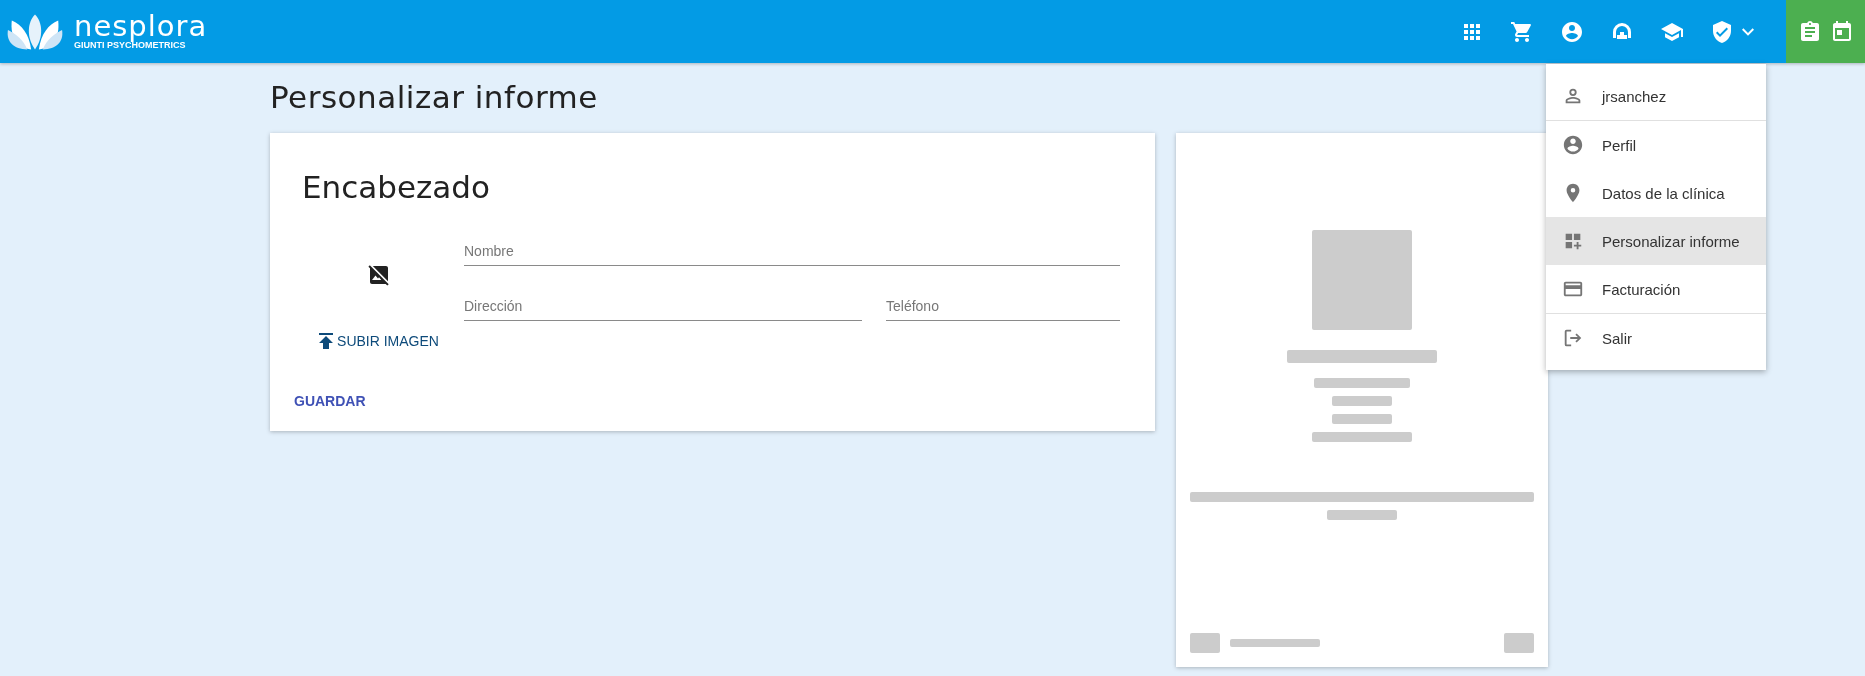 The width and height of the screenshot is (1865, 676). What do you see at coordinates (379, 341) in the screenshot?
I see `upload-image-button: SUBIR IMAGEN` at bounding box center [379, 341].